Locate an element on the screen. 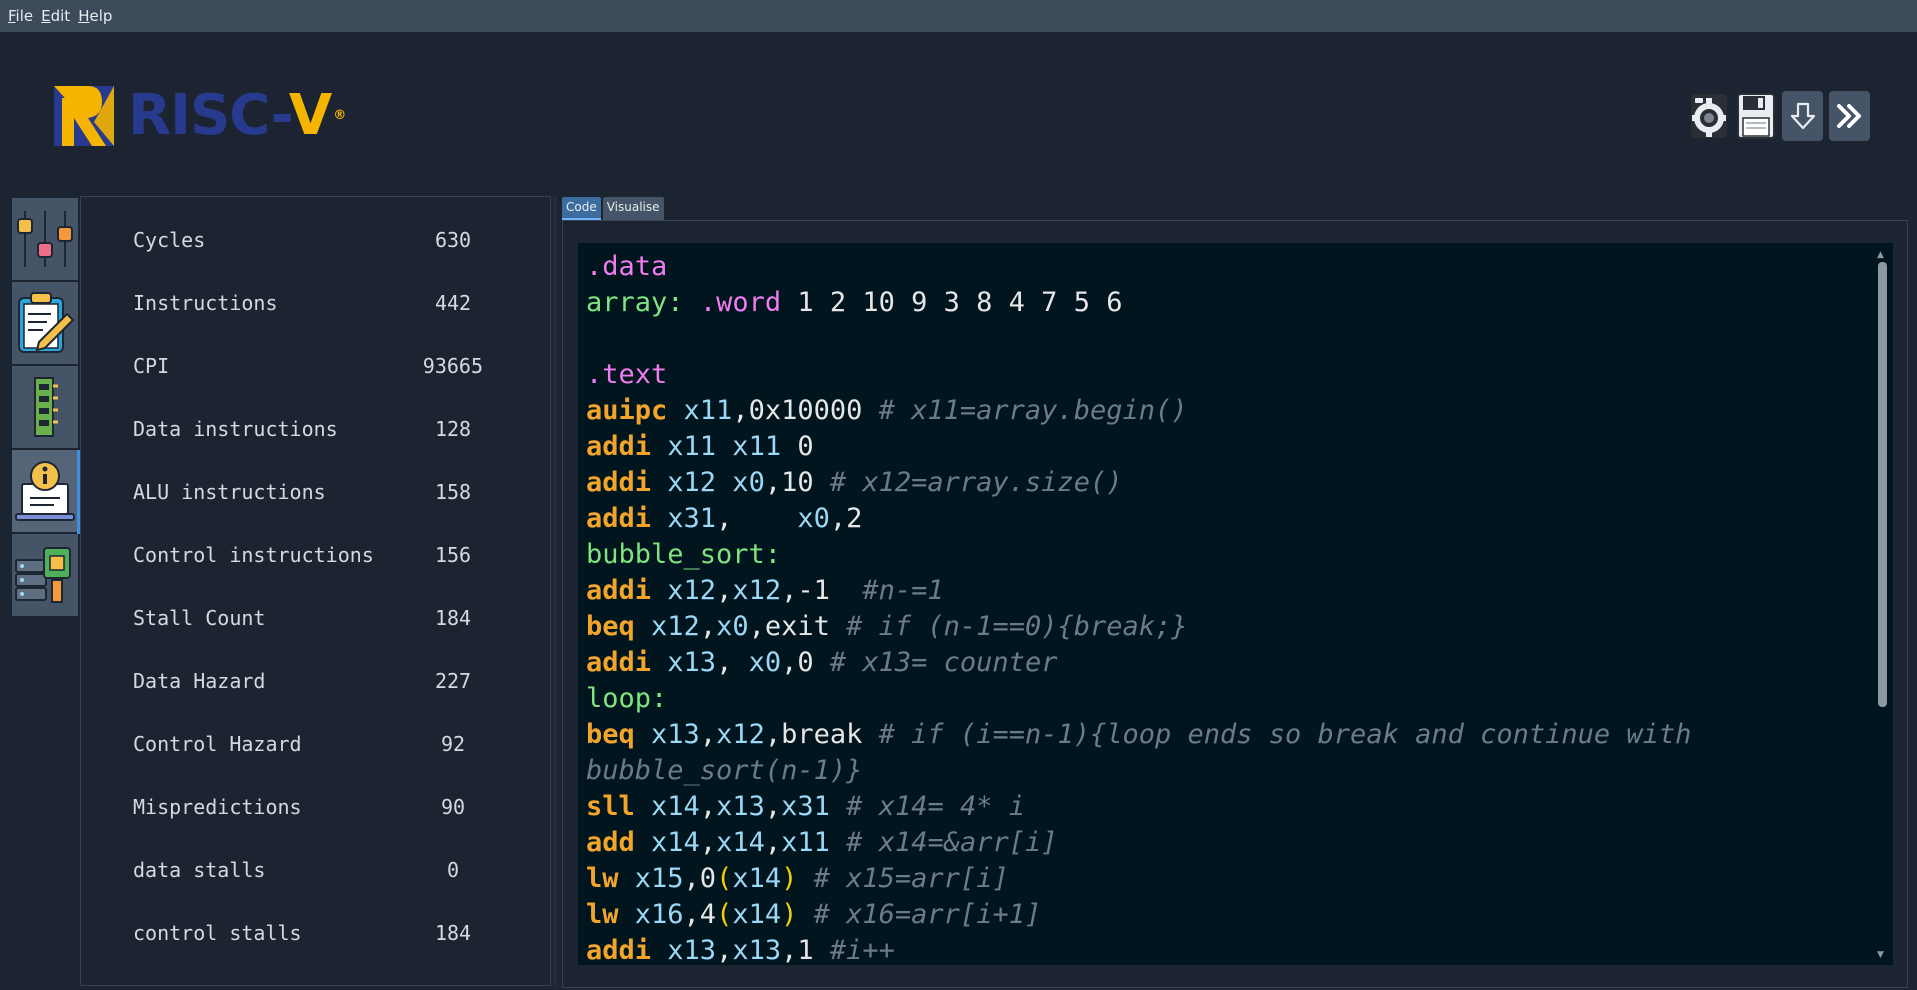 The image size is (1917, 990). rail-info-button is located at coordinates (46, 492).